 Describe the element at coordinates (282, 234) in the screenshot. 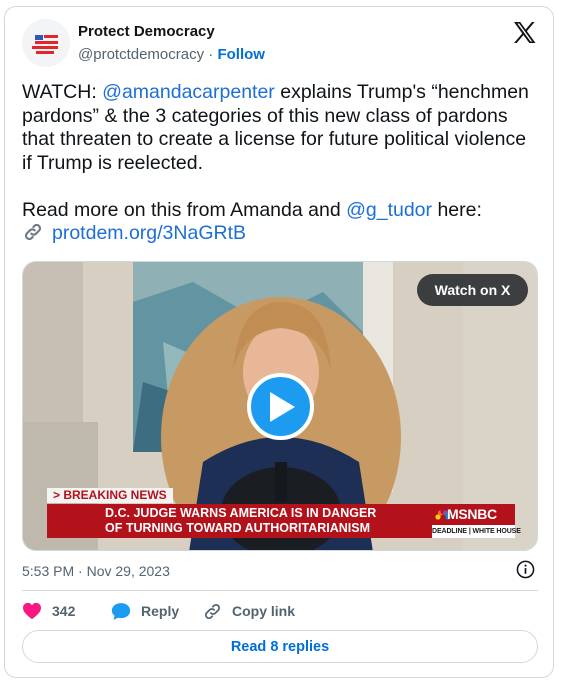

I see `tweet-line-6: protdem.org/3NaGRtB` at that location.